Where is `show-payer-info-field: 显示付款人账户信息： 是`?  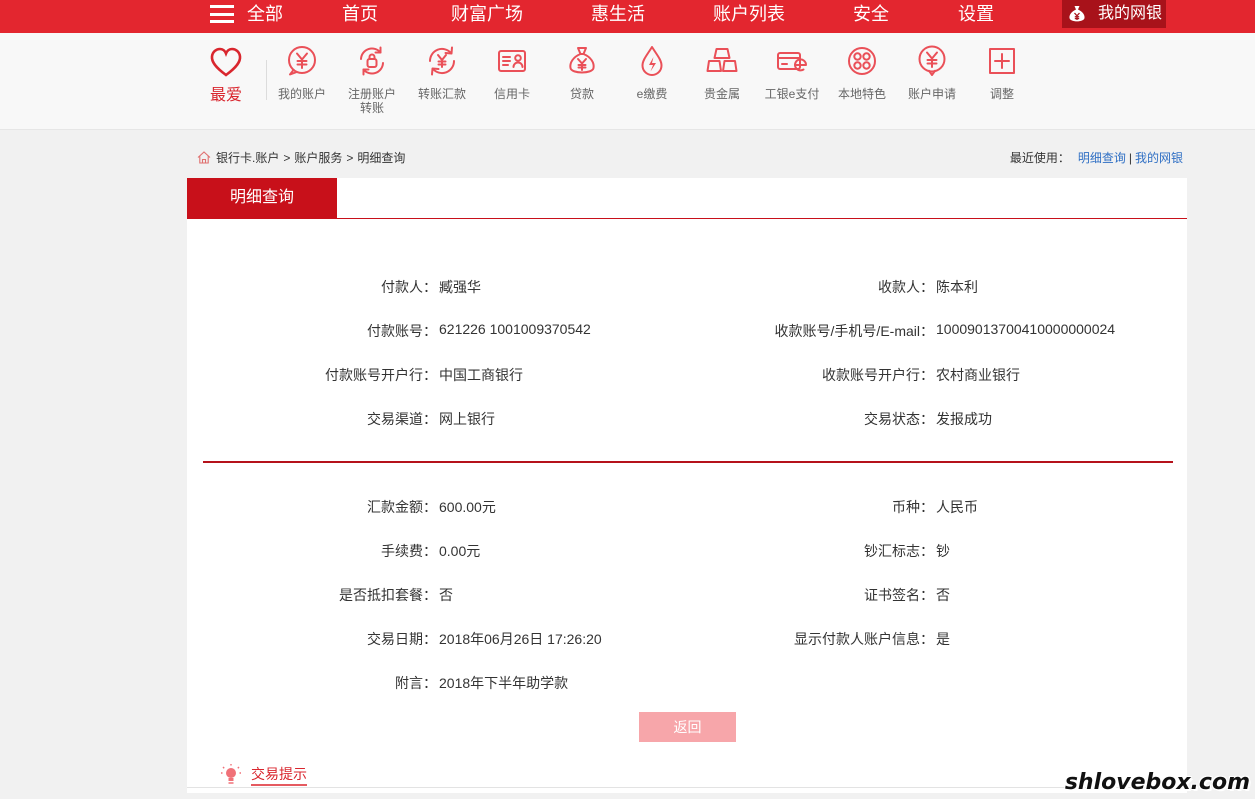
show-payer-info-field: 显示付款人账户信息： 是 is located at coordinates (937, 639).